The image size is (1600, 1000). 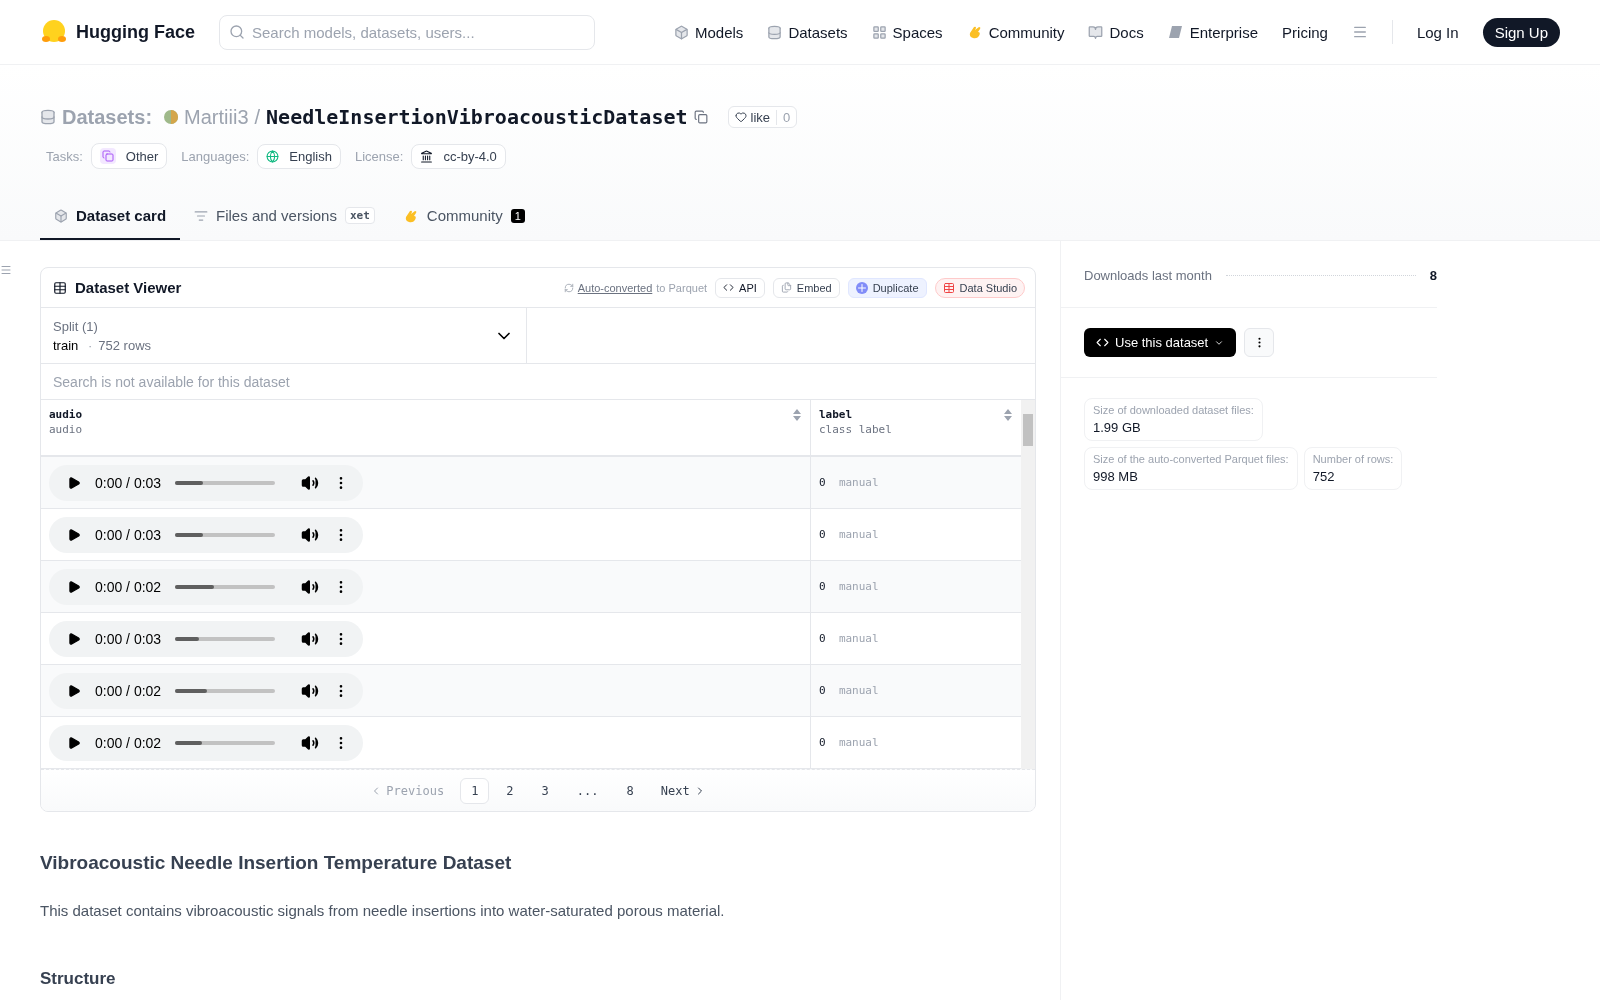 What do you see at coordinates (1521, 32) in the screenshot?
I see `signup-button: Sign Up` at bounding box center [1521, 32].